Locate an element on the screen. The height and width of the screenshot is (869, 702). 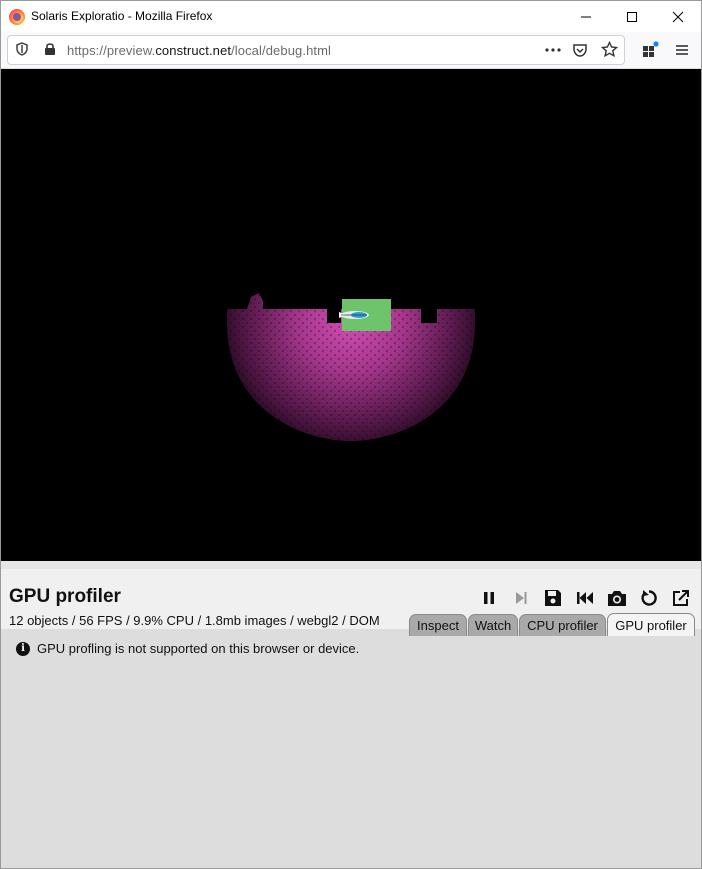
step-button is located at coordinates (521, 598).